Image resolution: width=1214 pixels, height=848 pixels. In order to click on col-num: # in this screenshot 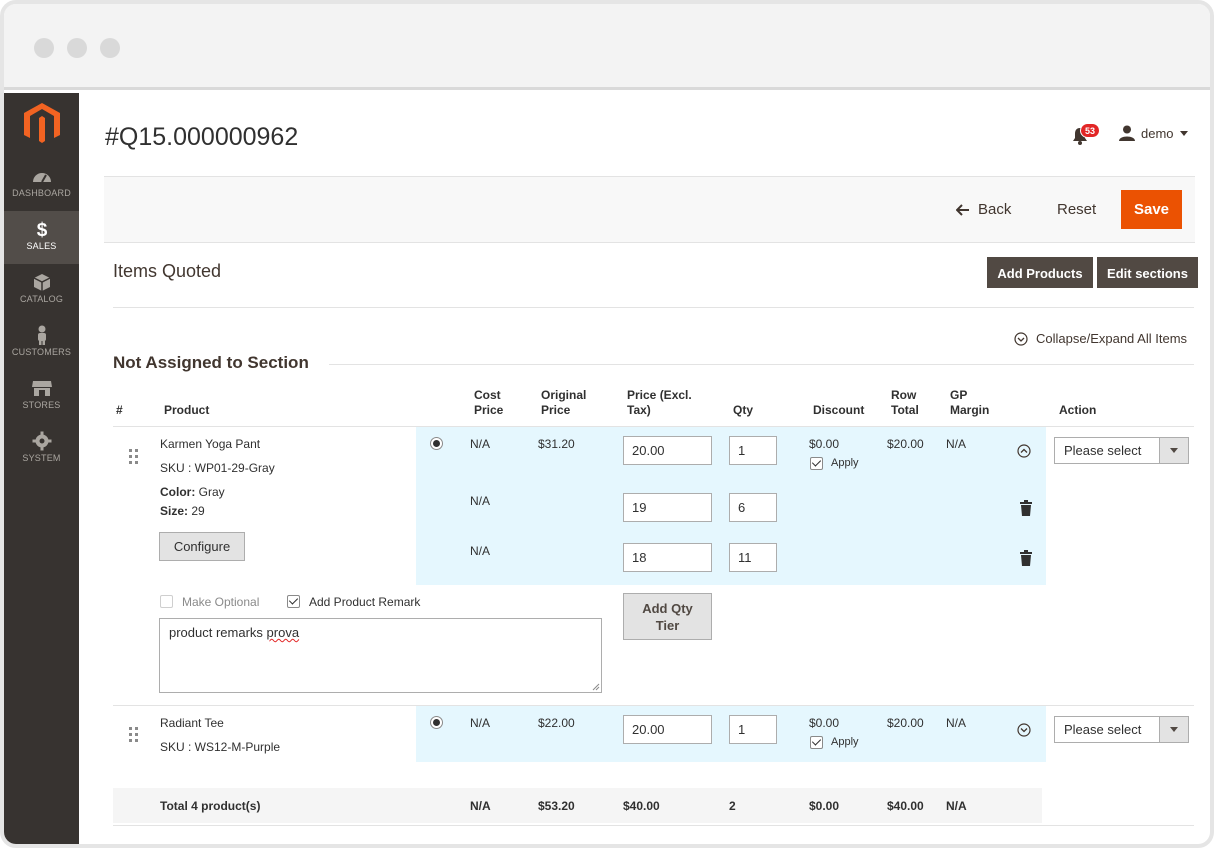, I will do `click(119, 410)`.